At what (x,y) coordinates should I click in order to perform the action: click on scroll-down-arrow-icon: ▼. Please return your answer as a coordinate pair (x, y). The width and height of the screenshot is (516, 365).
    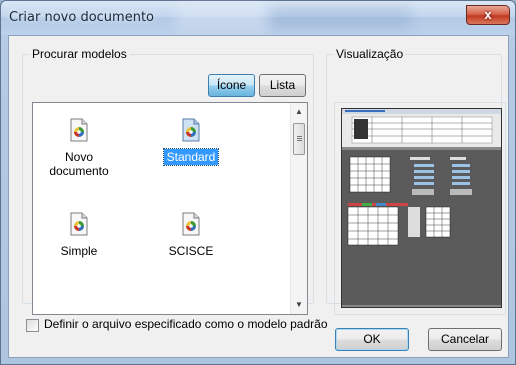
    Looking at the image, I should click on (299, 304).